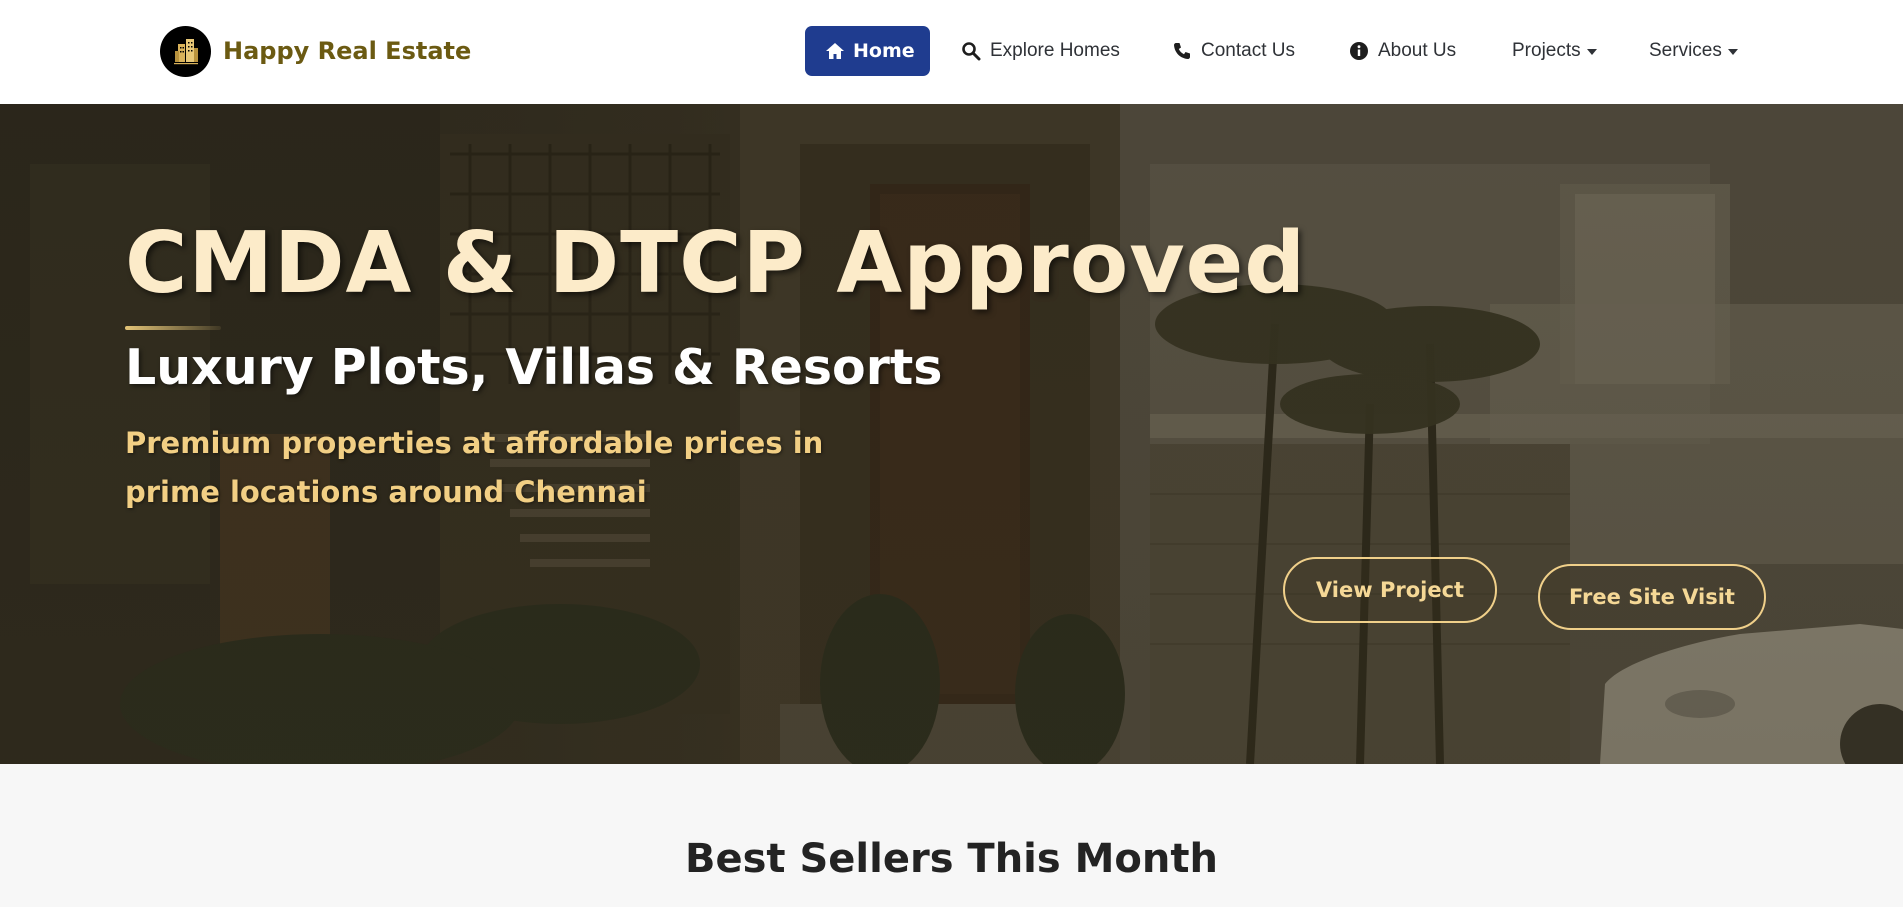 The height and width of the screenshot is (907, 1903). I want to click on nav-item-explore-homes: Explore Homes, so click(1040, 51).